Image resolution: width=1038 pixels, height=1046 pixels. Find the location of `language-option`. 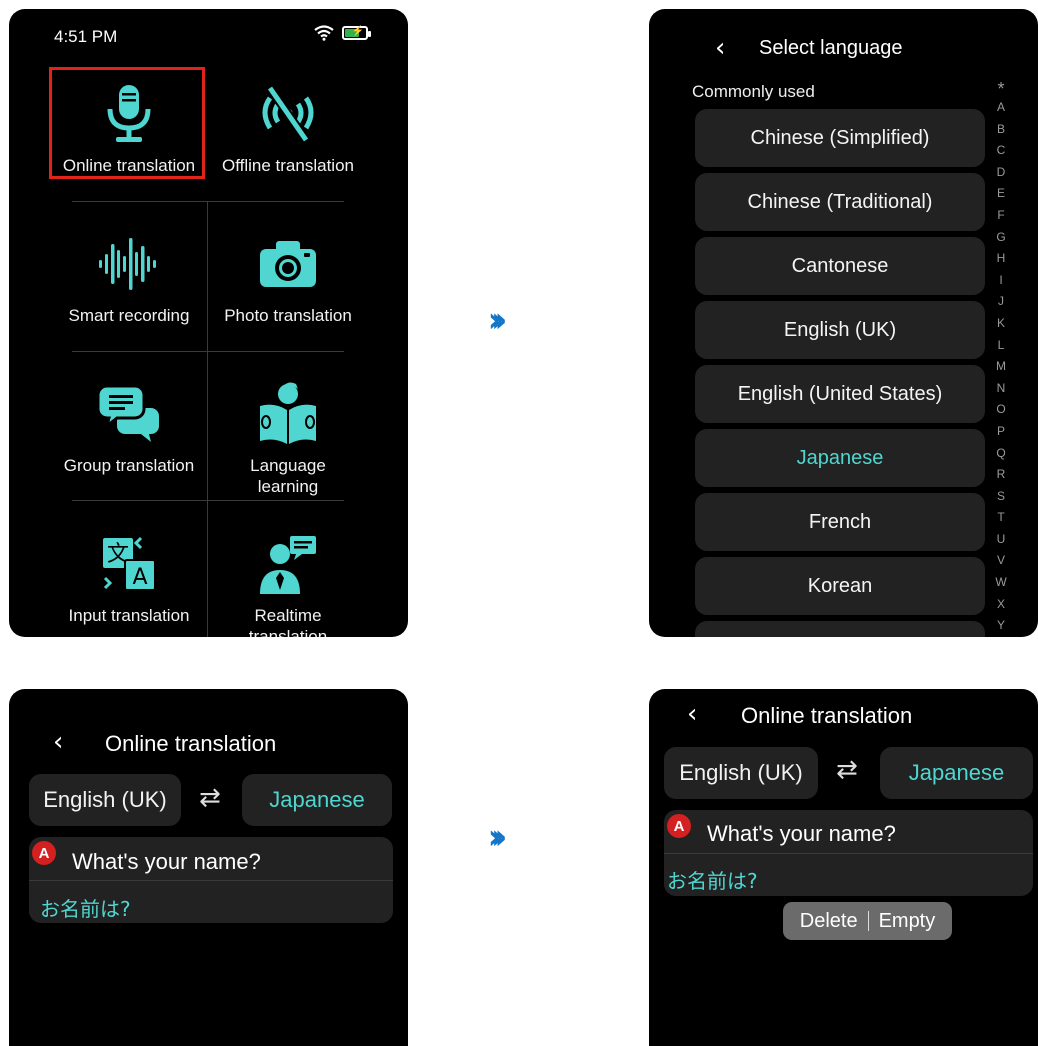

language-option is located at coordinates (840, 629).